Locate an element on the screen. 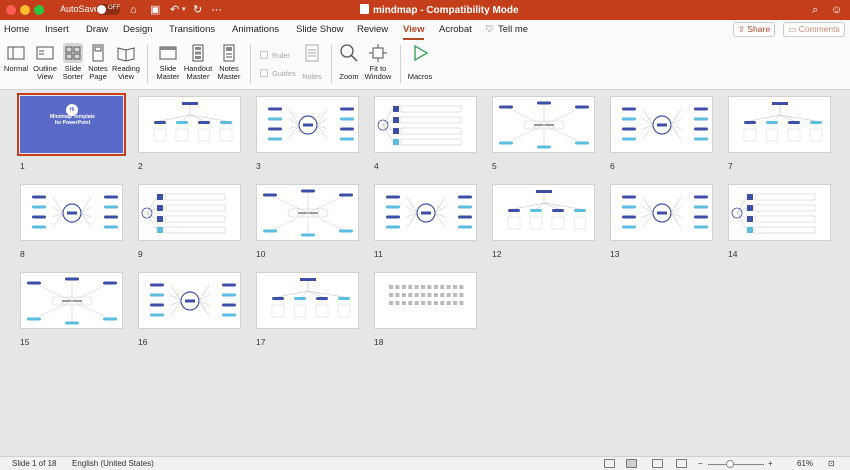 This screenshot has height=470, width=850. notes-master-button: Notes Master is located at coordinates (229, 62).